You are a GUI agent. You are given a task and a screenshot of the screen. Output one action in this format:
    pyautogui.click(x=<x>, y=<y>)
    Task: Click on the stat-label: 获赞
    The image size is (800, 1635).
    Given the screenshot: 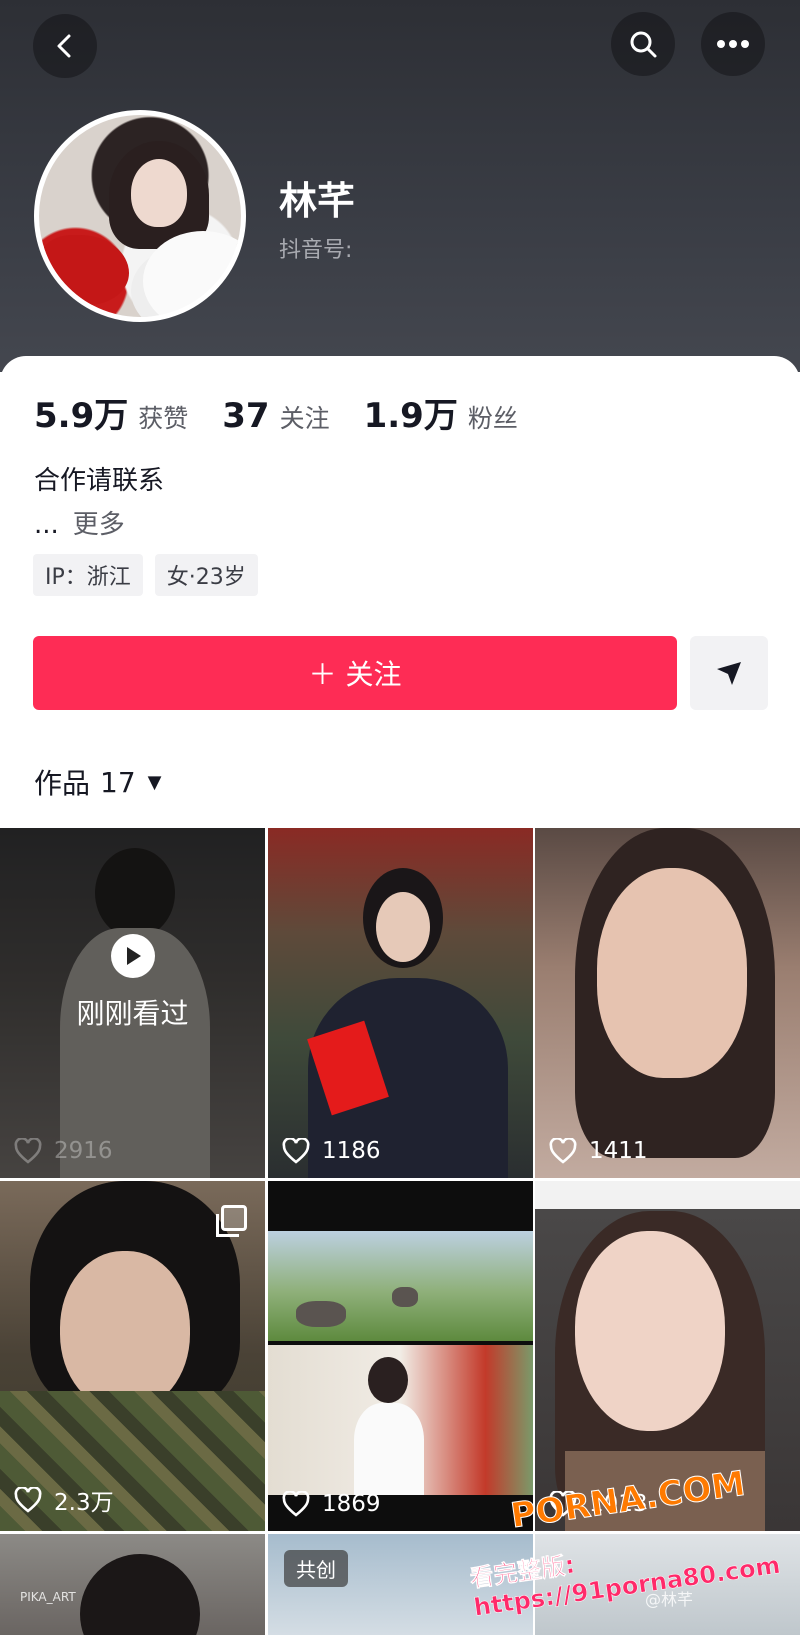 What is the action you would take?
    pyautogui.click(x=163, y=418)
    